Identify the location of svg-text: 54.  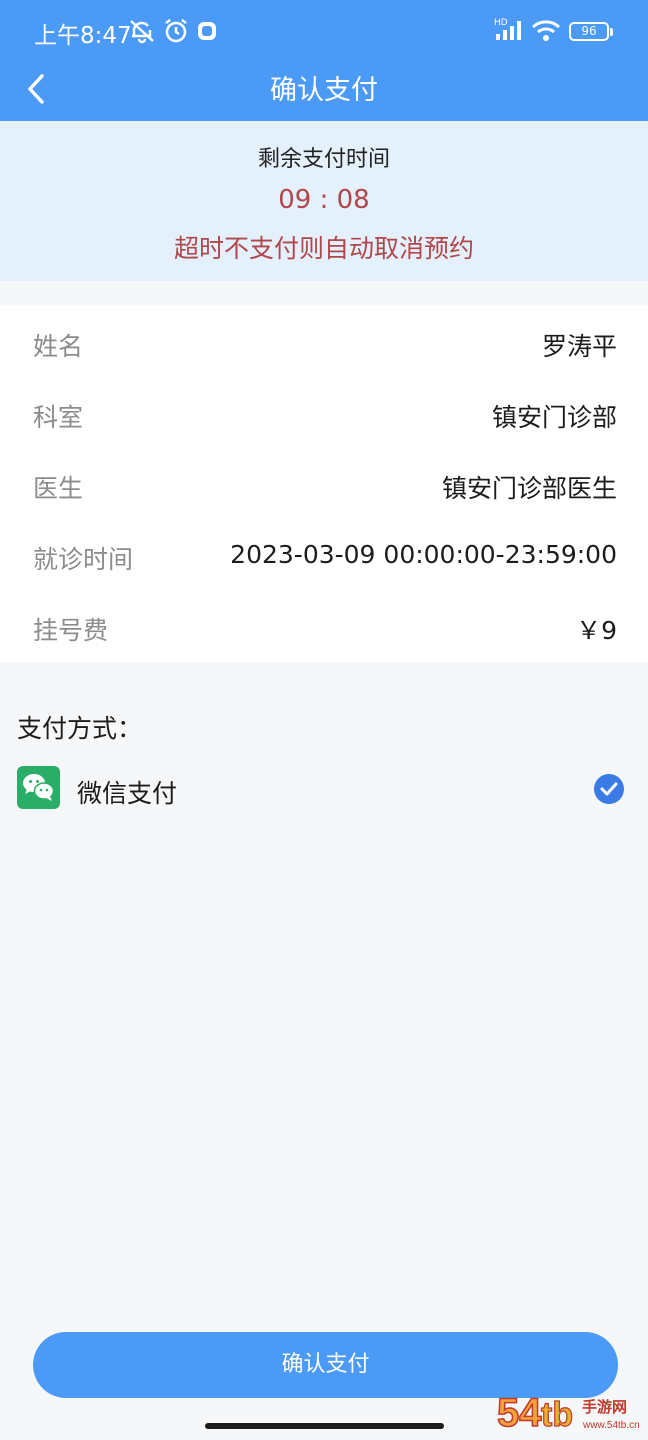
(519, 1413).